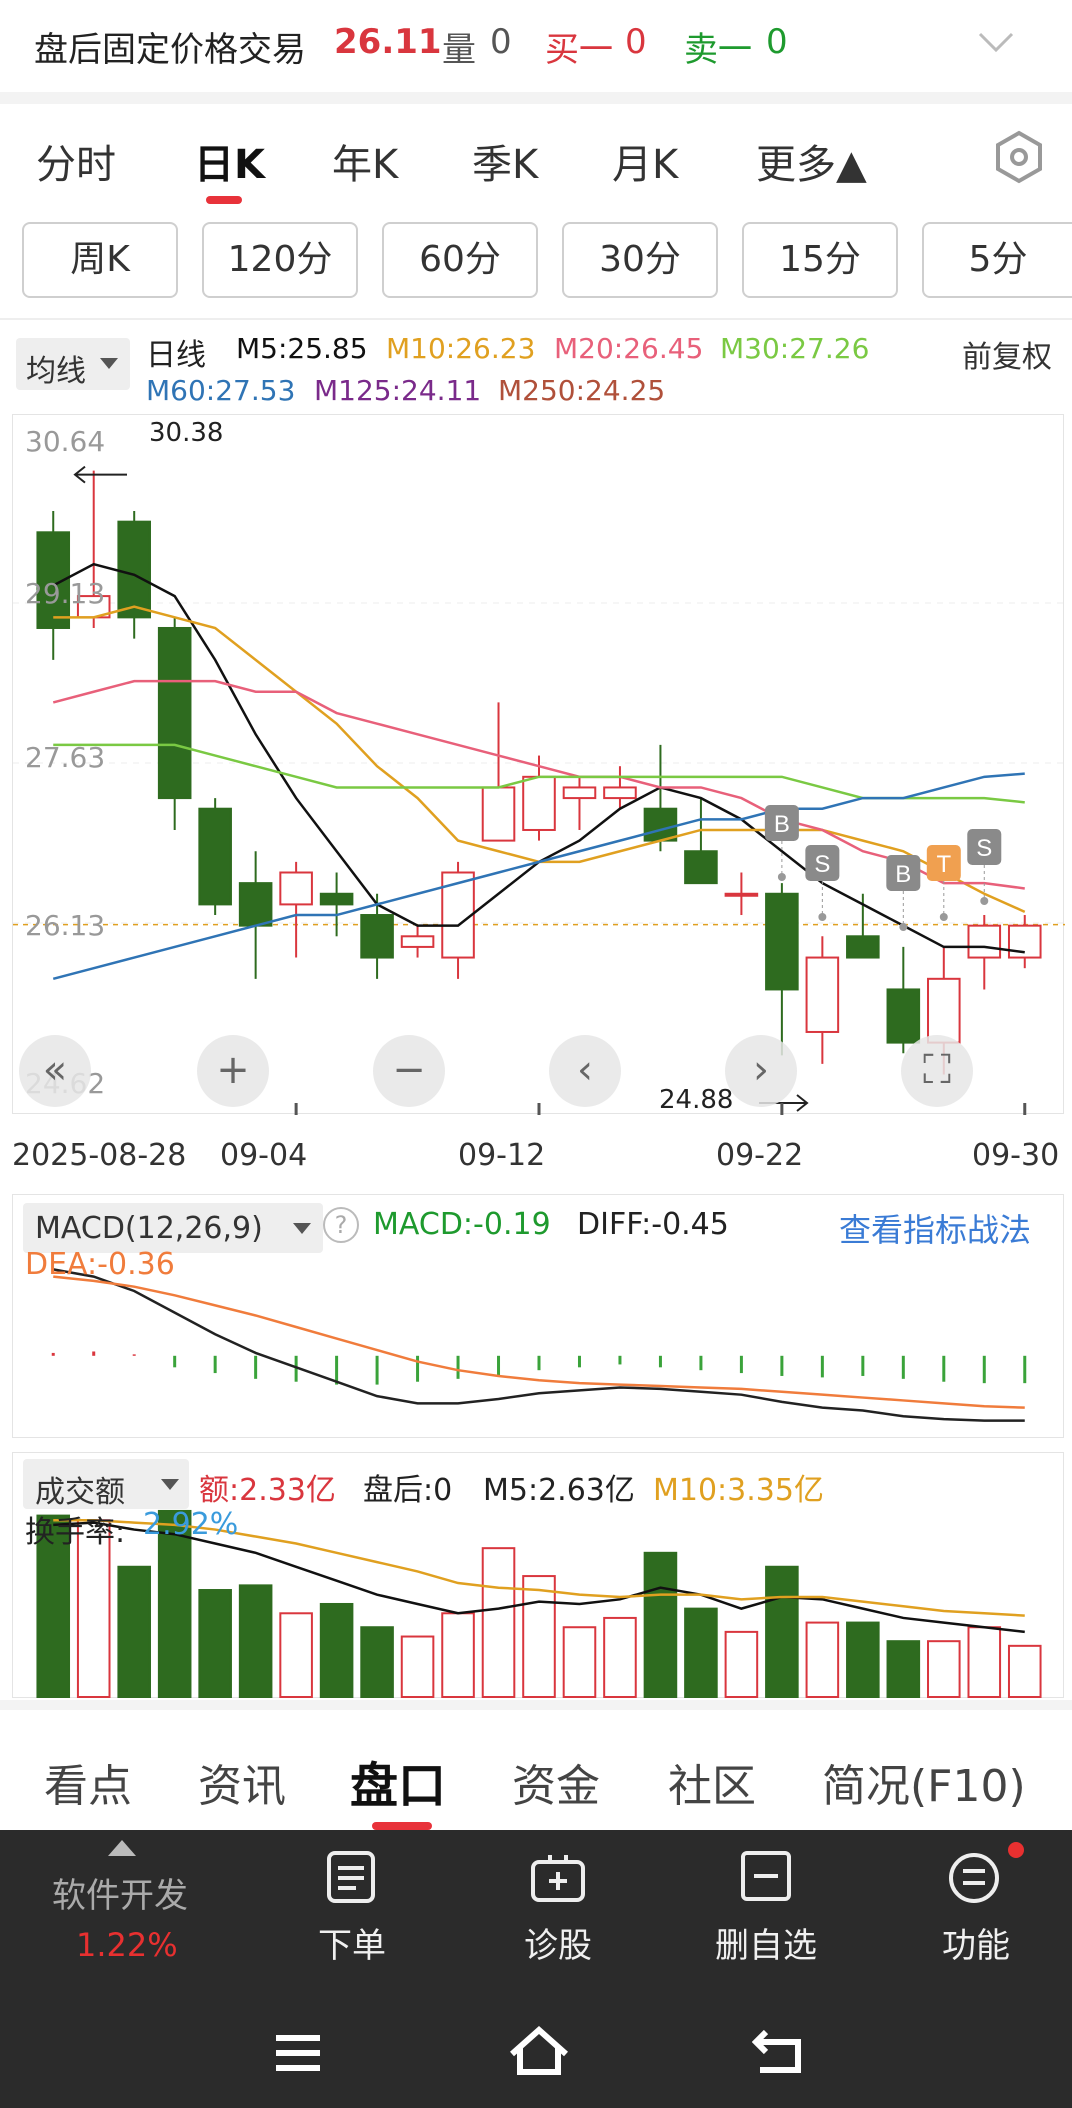 The image size is (1072, 2108). What do you see at coordinates (996, 42) in the screenshot?
I see `chevron-down-icon` at bounding box center [996, 42].